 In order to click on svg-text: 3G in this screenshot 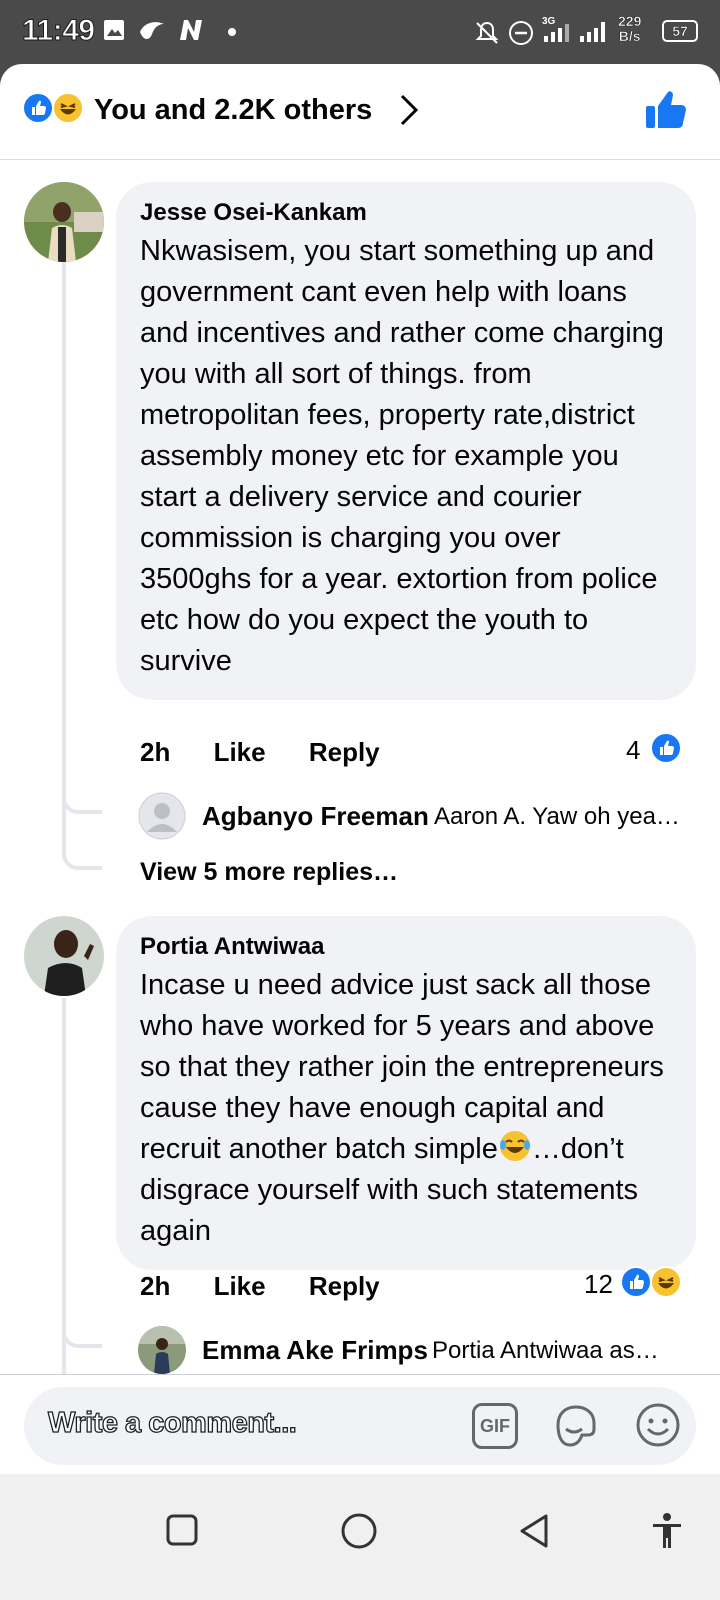, I will do `click(549, 21)`.